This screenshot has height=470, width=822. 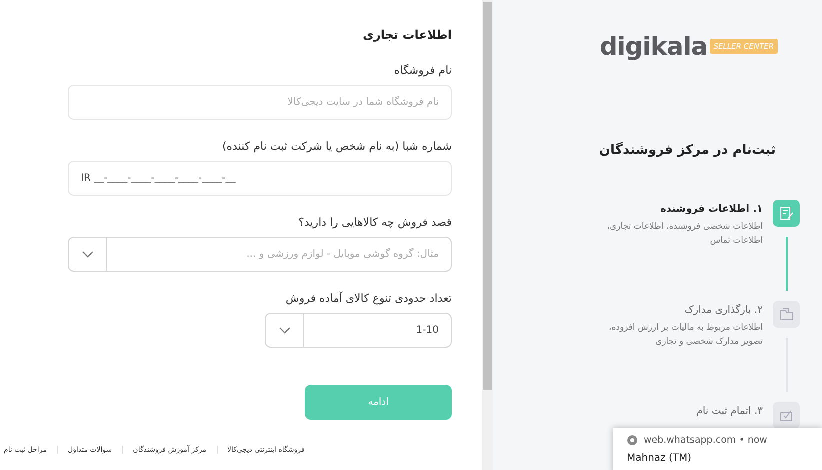 I want to click on logo: digikala, so click(x=654, y=46).